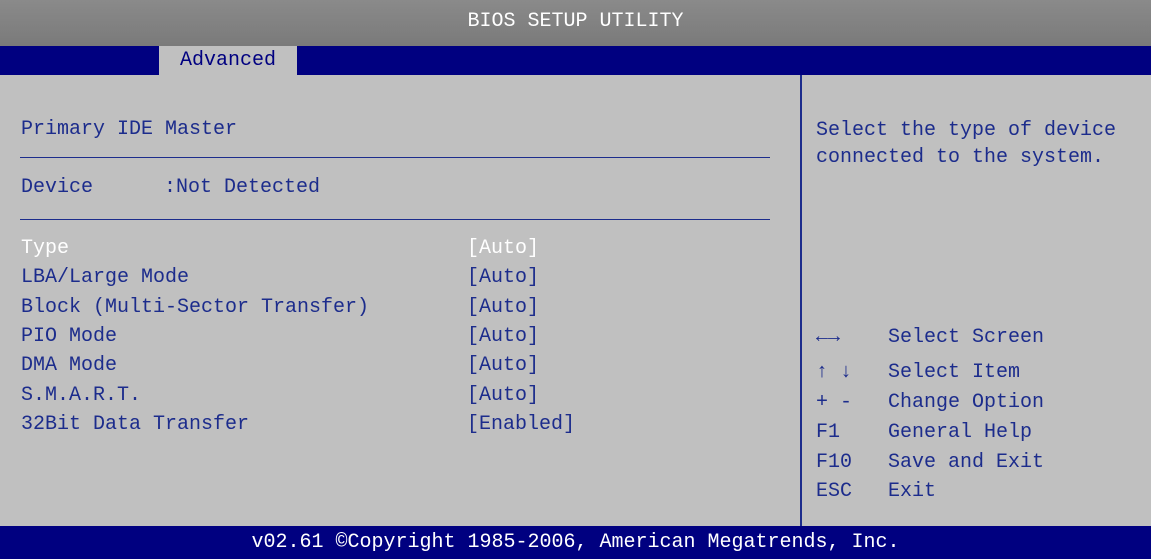  Describe the element at coordinates (503, 278) in the screenshot. I see `setting-value-lba-large-mode: [Auto]` at that location.